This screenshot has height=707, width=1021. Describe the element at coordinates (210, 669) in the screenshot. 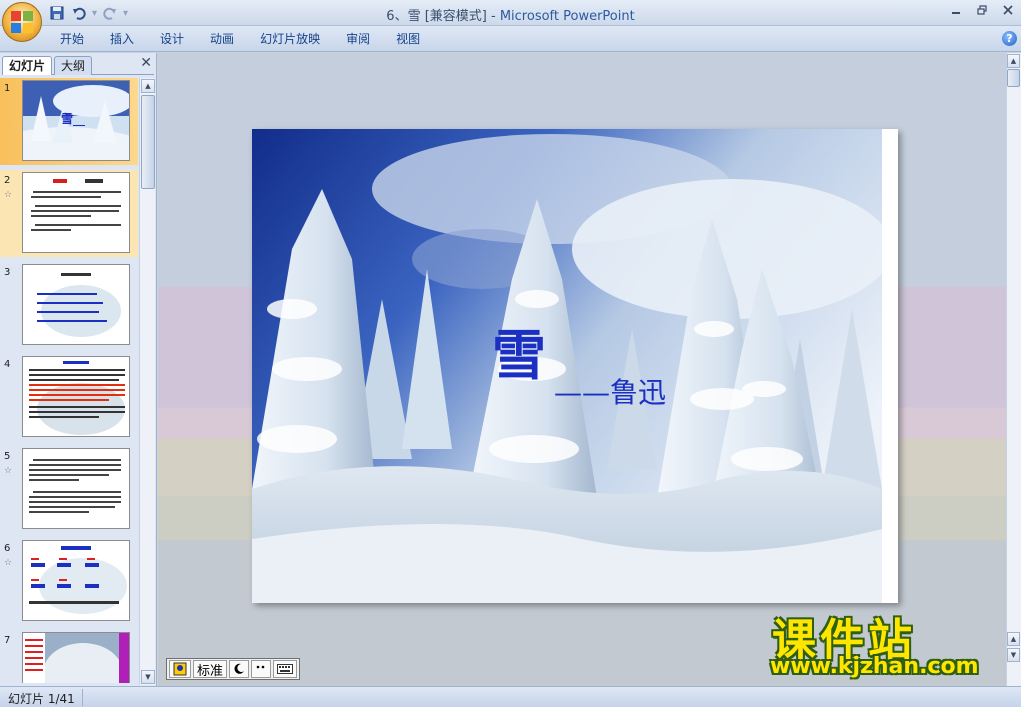

I see `ime-mode-label: 标准` at that location.